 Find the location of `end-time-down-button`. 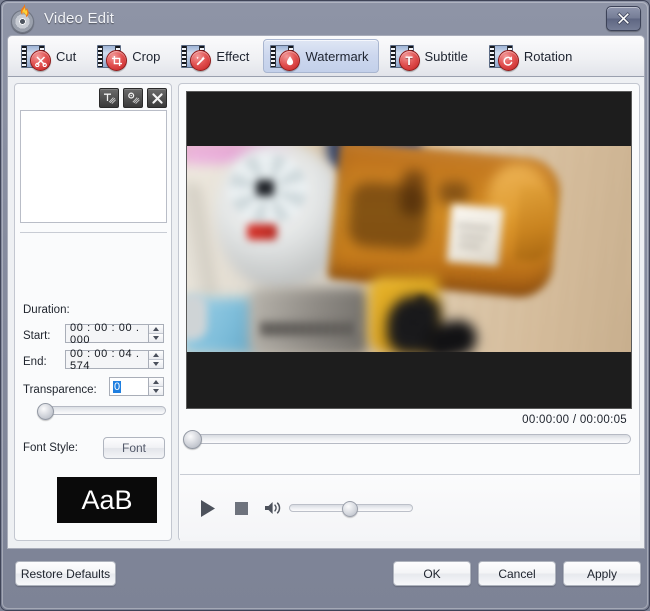

end-time-down-button is located at coordinates (156, 364).